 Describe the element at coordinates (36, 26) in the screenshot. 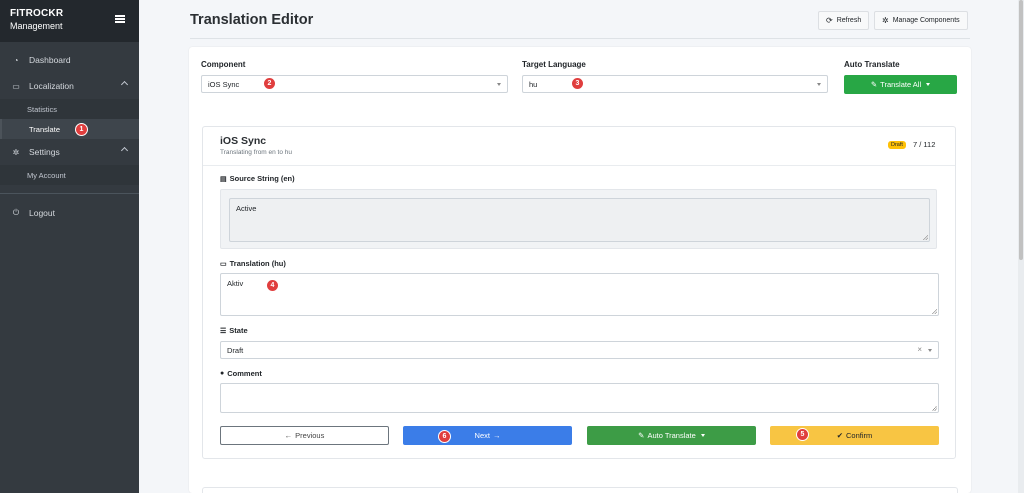

I see `brand-subtitle: Management` at that location.